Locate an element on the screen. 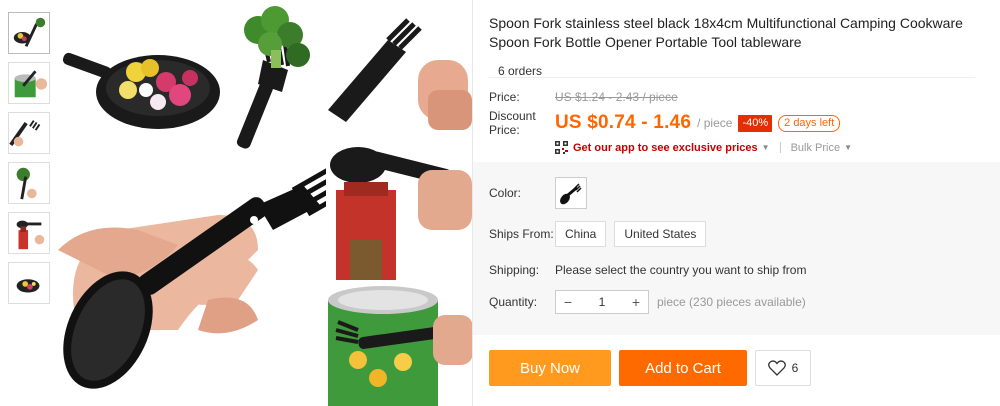  discount-price-label: Discount Price: is located at coordinates (522, 123).